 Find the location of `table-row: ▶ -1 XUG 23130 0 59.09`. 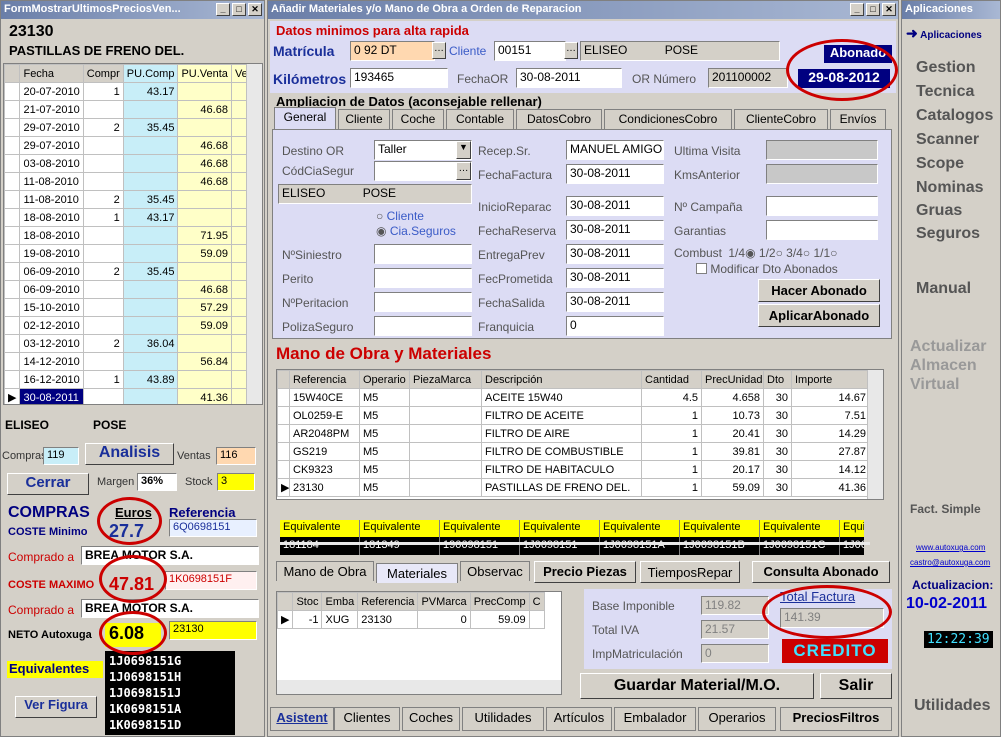

table-row: ▶ -1 XUG 23130 0 59.09 is located at coordinates (411, 619).